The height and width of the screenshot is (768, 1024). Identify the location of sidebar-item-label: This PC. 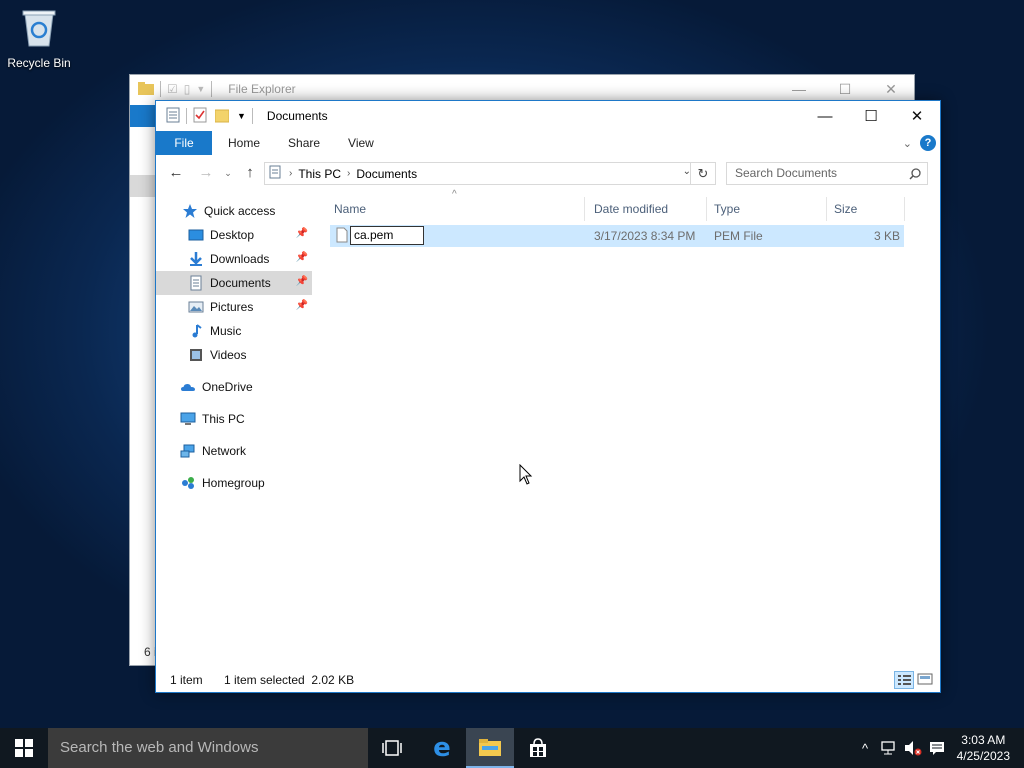
(223, 419).